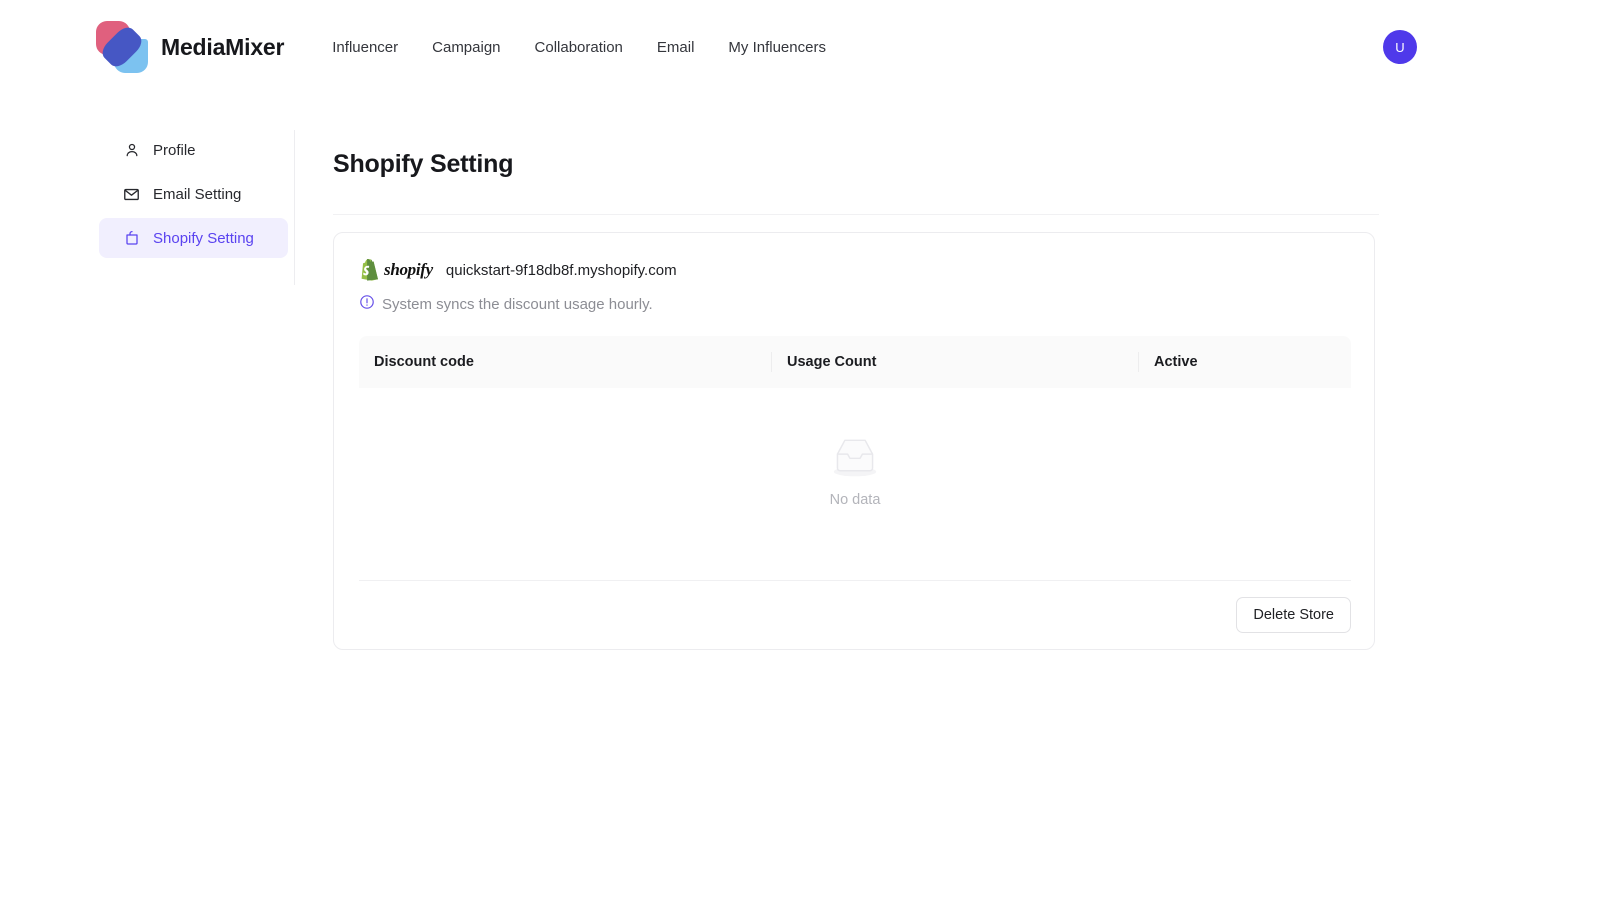 This screenshot has height=900, width=1600. I want to click on settings-sidebar: Profile Email Setting Shopify Setting, so click(197, 207).